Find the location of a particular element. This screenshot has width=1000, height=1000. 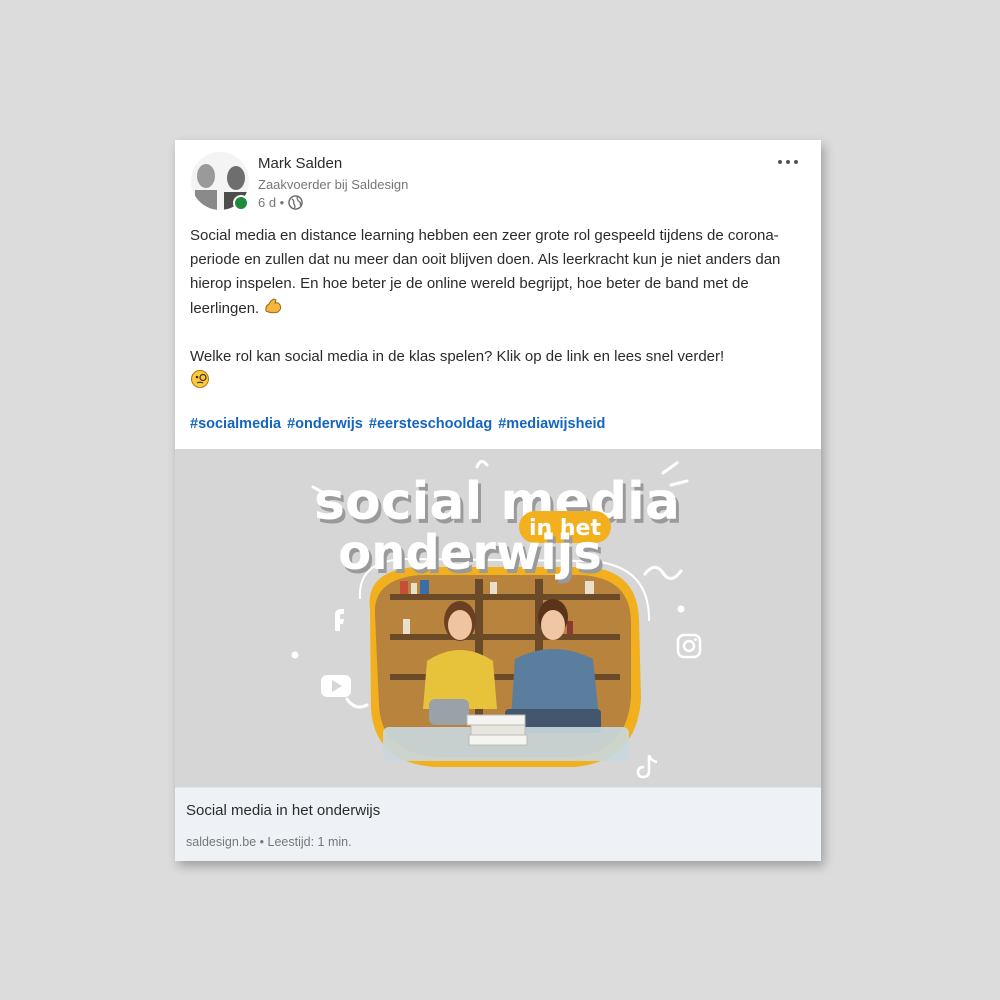

hashtag-link: #onderwijs is located at coordinates (325, 424).